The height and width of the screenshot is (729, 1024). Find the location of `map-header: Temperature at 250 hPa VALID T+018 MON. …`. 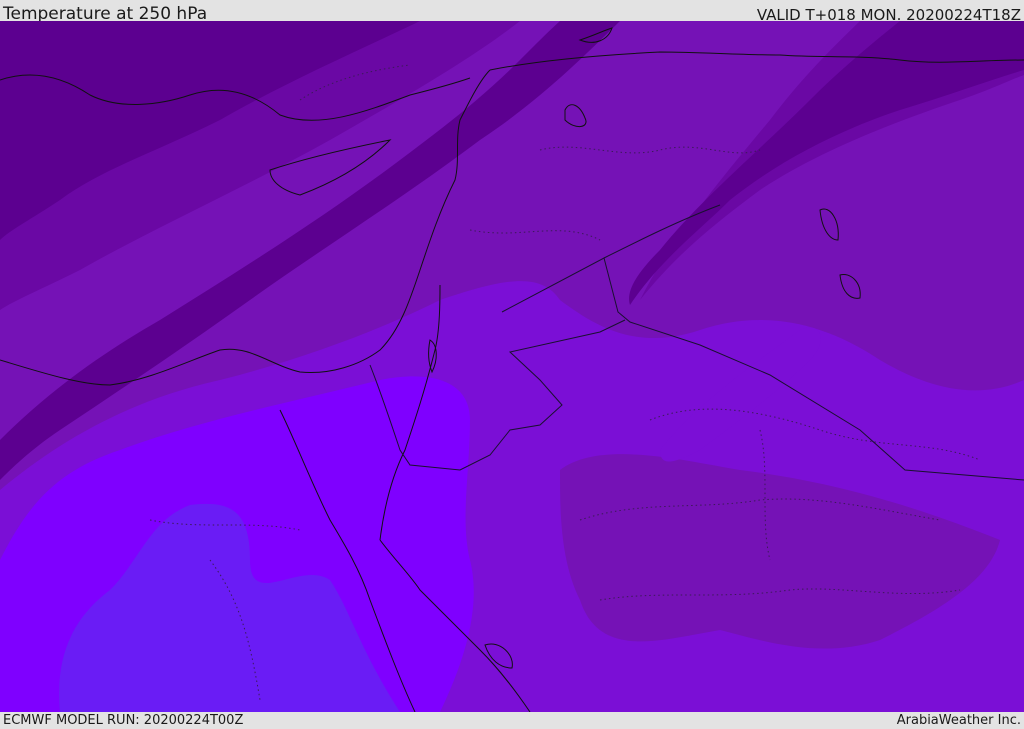

map-header: Temperature at 250 hPa VALID T+018 MON. … is located at coordinates (512, 12).